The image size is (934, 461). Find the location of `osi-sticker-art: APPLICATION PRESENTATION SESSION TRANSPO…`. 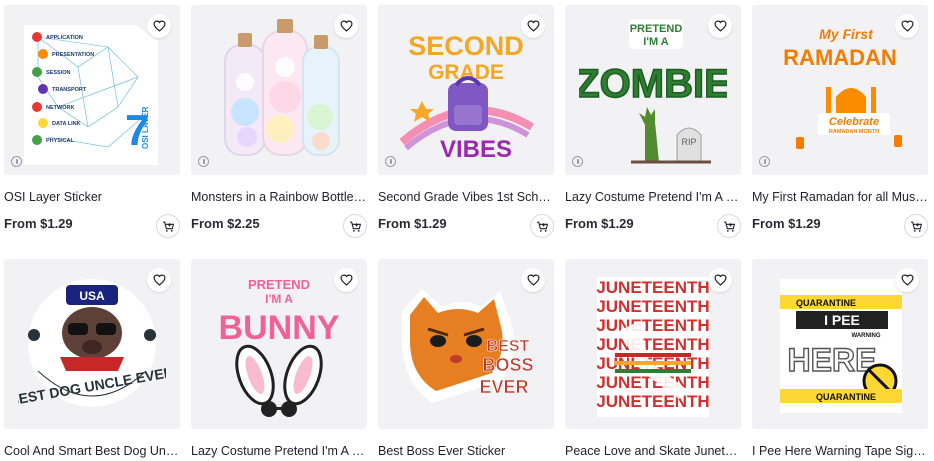

osi-sticker-art: APPLICATION PRESENTATION SESSION TRANSPO… is located at coordinates (91, 95).